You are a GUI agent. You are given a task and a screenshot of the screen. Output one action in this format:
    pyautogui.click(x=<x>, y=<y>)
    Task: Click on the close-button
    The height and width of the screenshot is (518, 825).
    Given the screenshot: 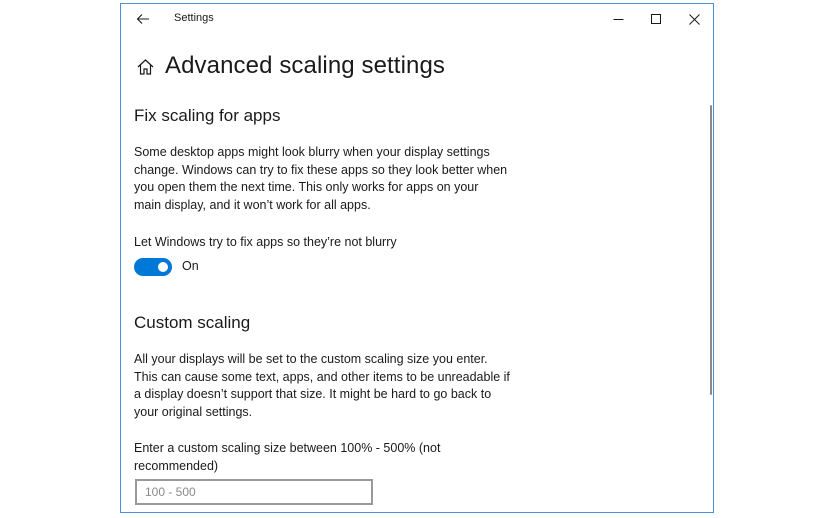 What is the action you would take?
    pyautogui.click(x=694, y=19)
    